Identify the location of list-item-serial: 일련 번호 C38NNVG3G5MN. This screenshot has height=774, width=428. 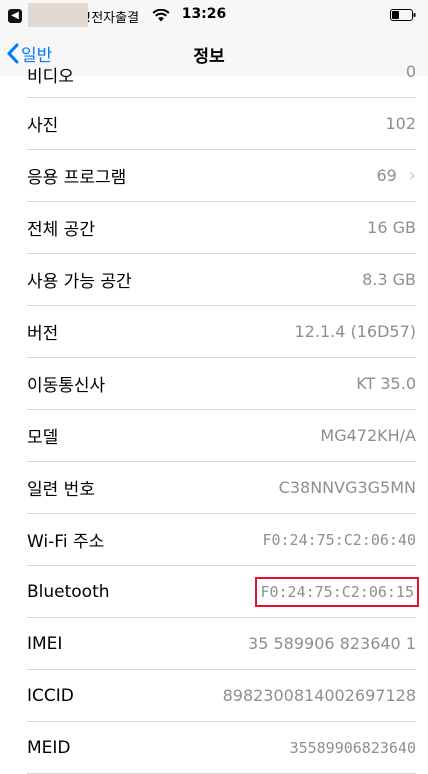
(214, 488).